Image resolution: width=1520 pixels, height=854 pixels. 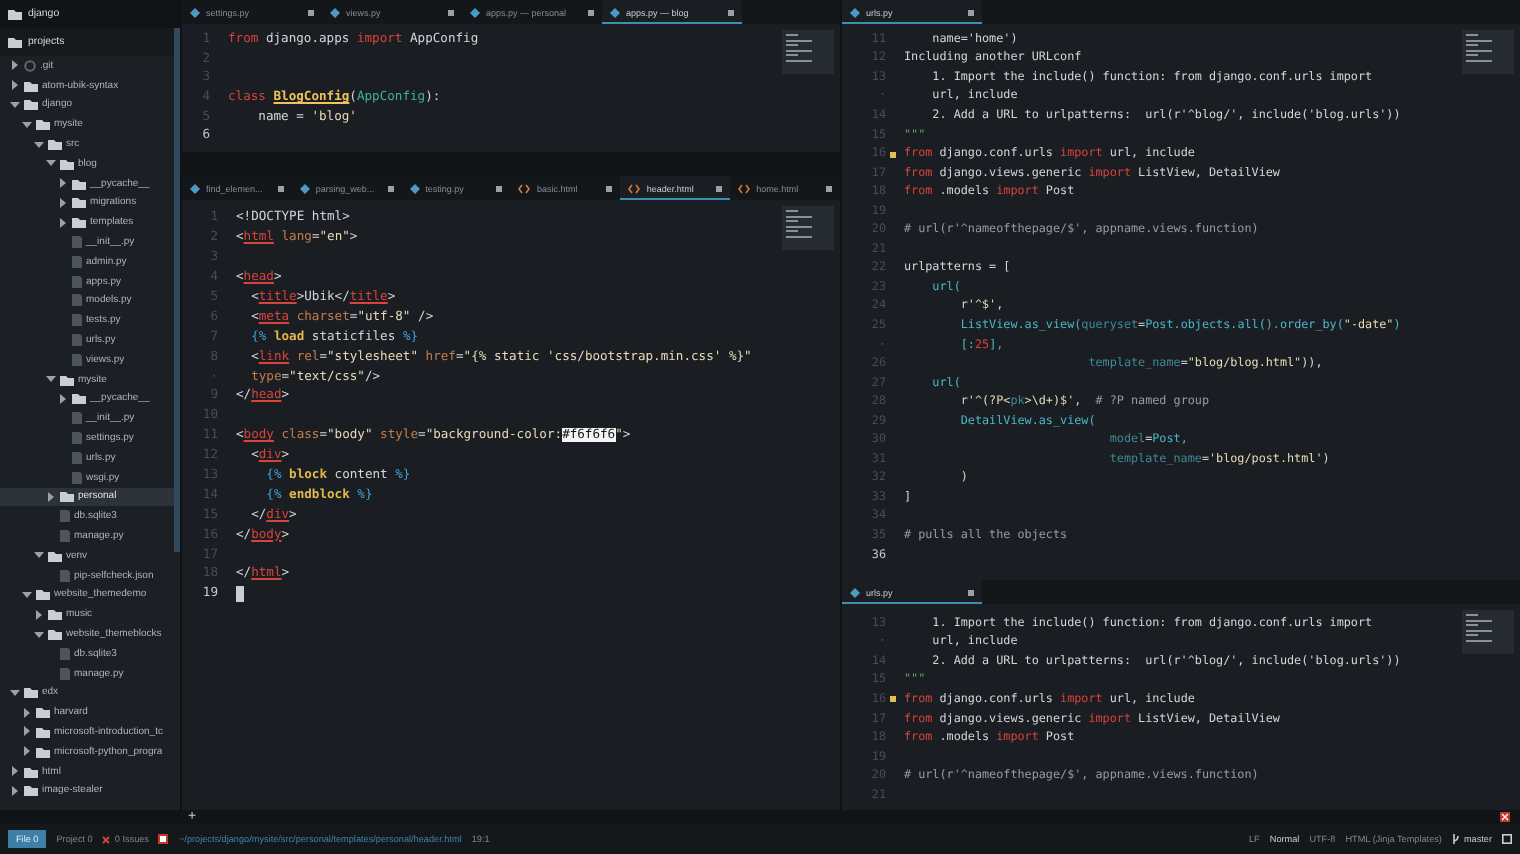 What do you see at coordinates (1507, 839) in the screenshot?
I see `square-icon` at bounding box center [1507, 839].